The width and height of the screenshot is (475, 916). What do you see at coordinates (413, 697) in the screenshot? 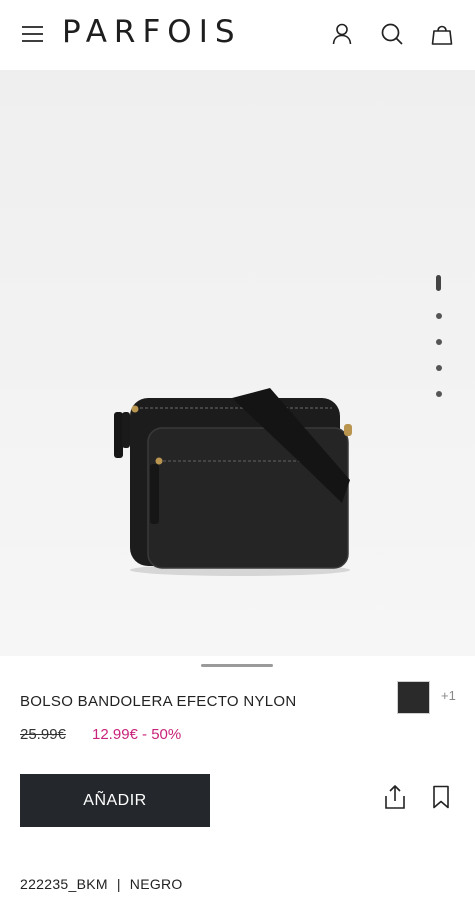
I see `color-swatch` at bounding box center [413, 697].